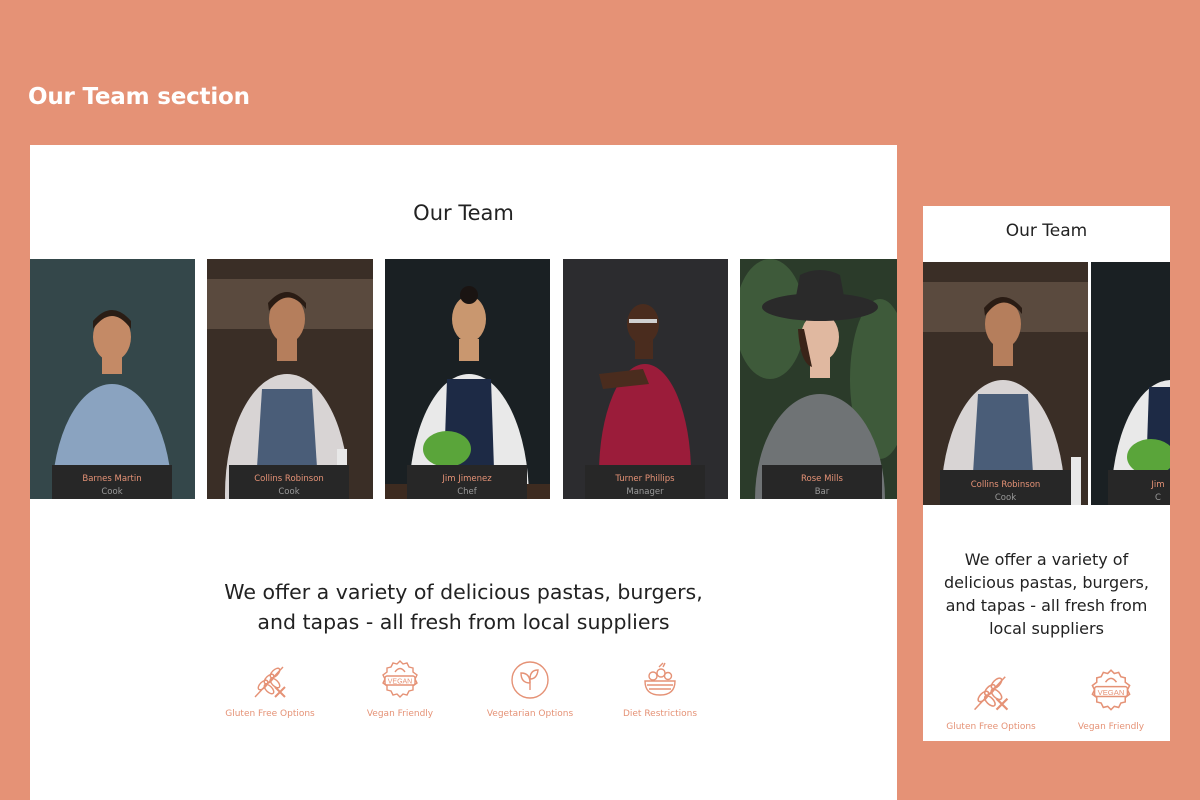  I want to click on tagline-line: and tapas - all fresh from, so click(1046, 605).